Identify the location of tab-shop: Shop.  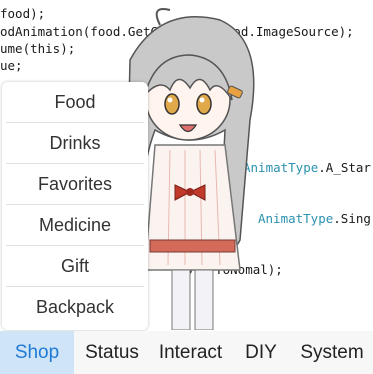
(37, 352).